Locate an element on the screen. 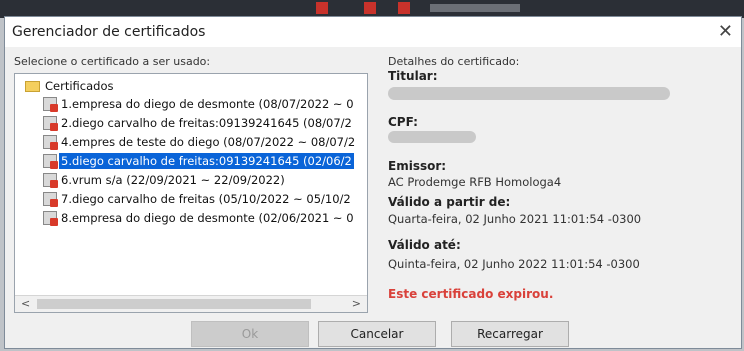 This screenshot has width=744, height=351. emissor-label: Emissor: is located at coordinates (417, 166).